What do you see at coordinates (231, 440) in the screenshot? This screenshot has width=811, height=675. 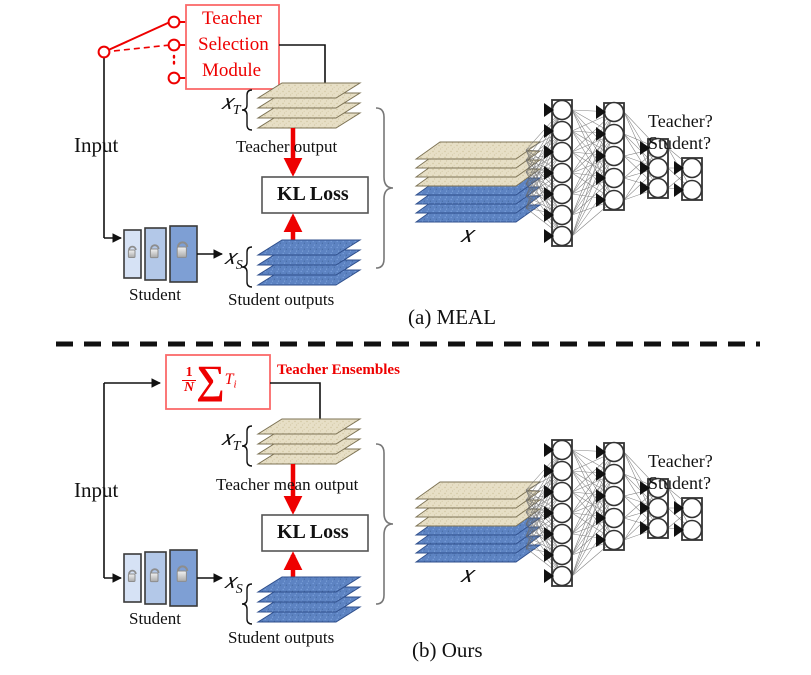 I see `x-t-label-b: 𝑥T` at bounding box center [231, 440].